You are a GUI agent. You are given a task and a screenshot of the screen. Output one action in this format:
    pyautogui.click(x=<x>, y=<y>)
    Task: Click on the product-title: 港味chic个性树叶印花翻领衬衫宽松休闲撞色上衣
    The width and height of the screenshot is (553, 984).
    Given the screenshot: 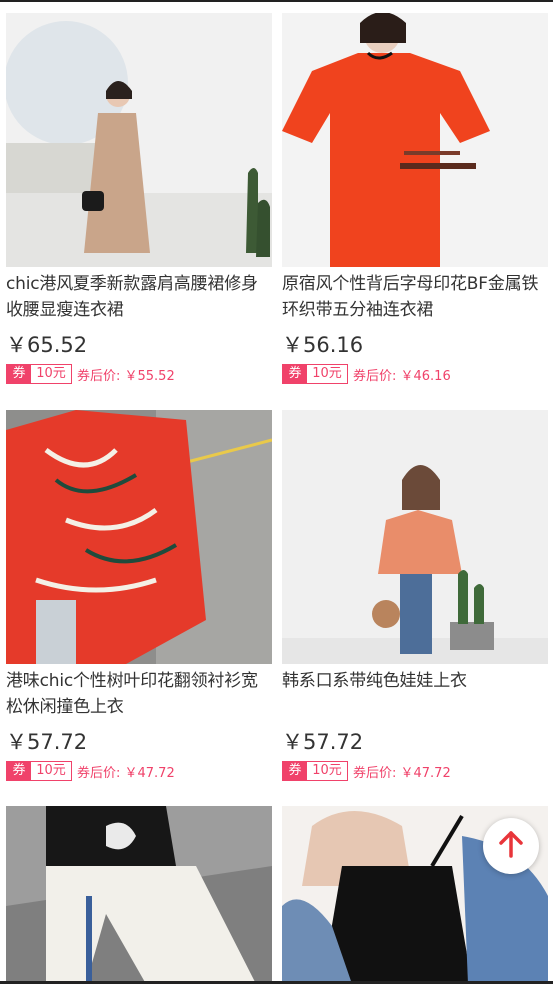 What is the action you would take?
    pyautogui.click(x=139, y=694)
    